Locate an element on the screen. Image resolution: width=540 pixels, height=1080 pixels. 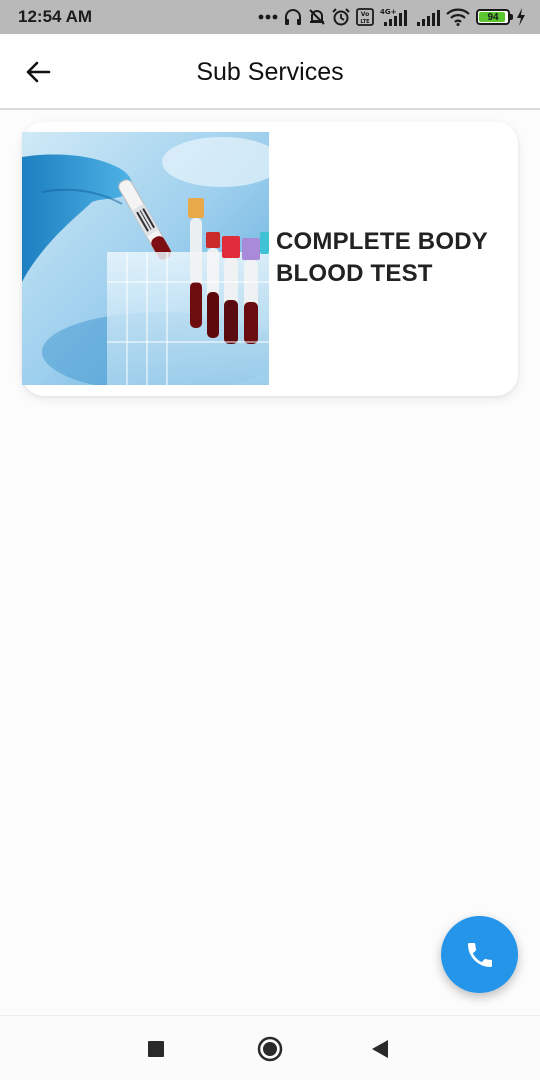
more-dots-icon is located at coordinates (268, 17).